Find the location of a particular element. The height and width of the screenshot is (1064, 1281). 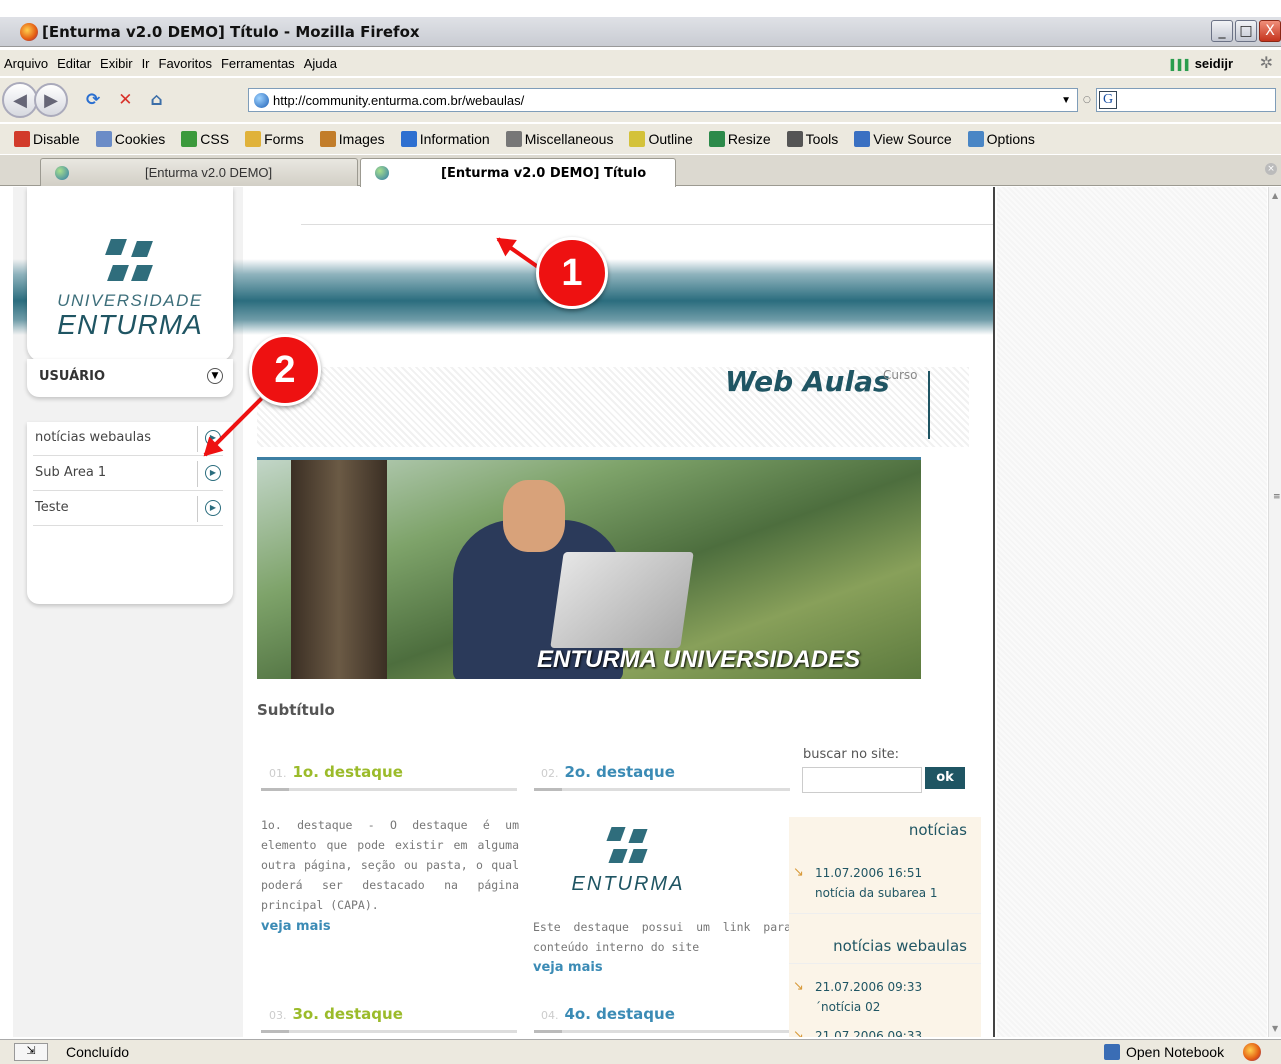

dev-cookies: Cookies is located at coordinates (130, 139).